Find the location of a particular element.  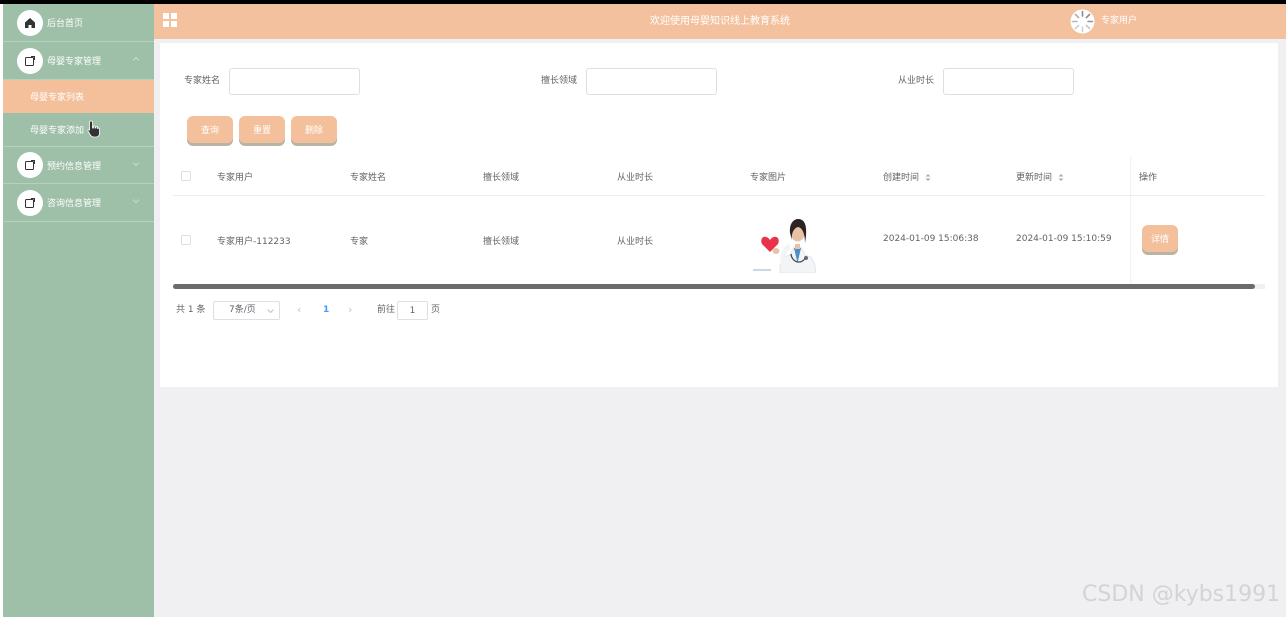

watermark: CSDN @kybs1991 is located at coordinates (1181, 594).